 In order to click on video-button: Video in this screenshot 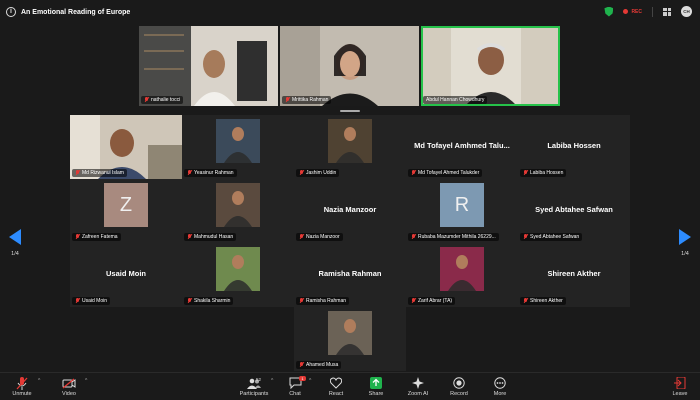, I will do `click(69, 386)`.